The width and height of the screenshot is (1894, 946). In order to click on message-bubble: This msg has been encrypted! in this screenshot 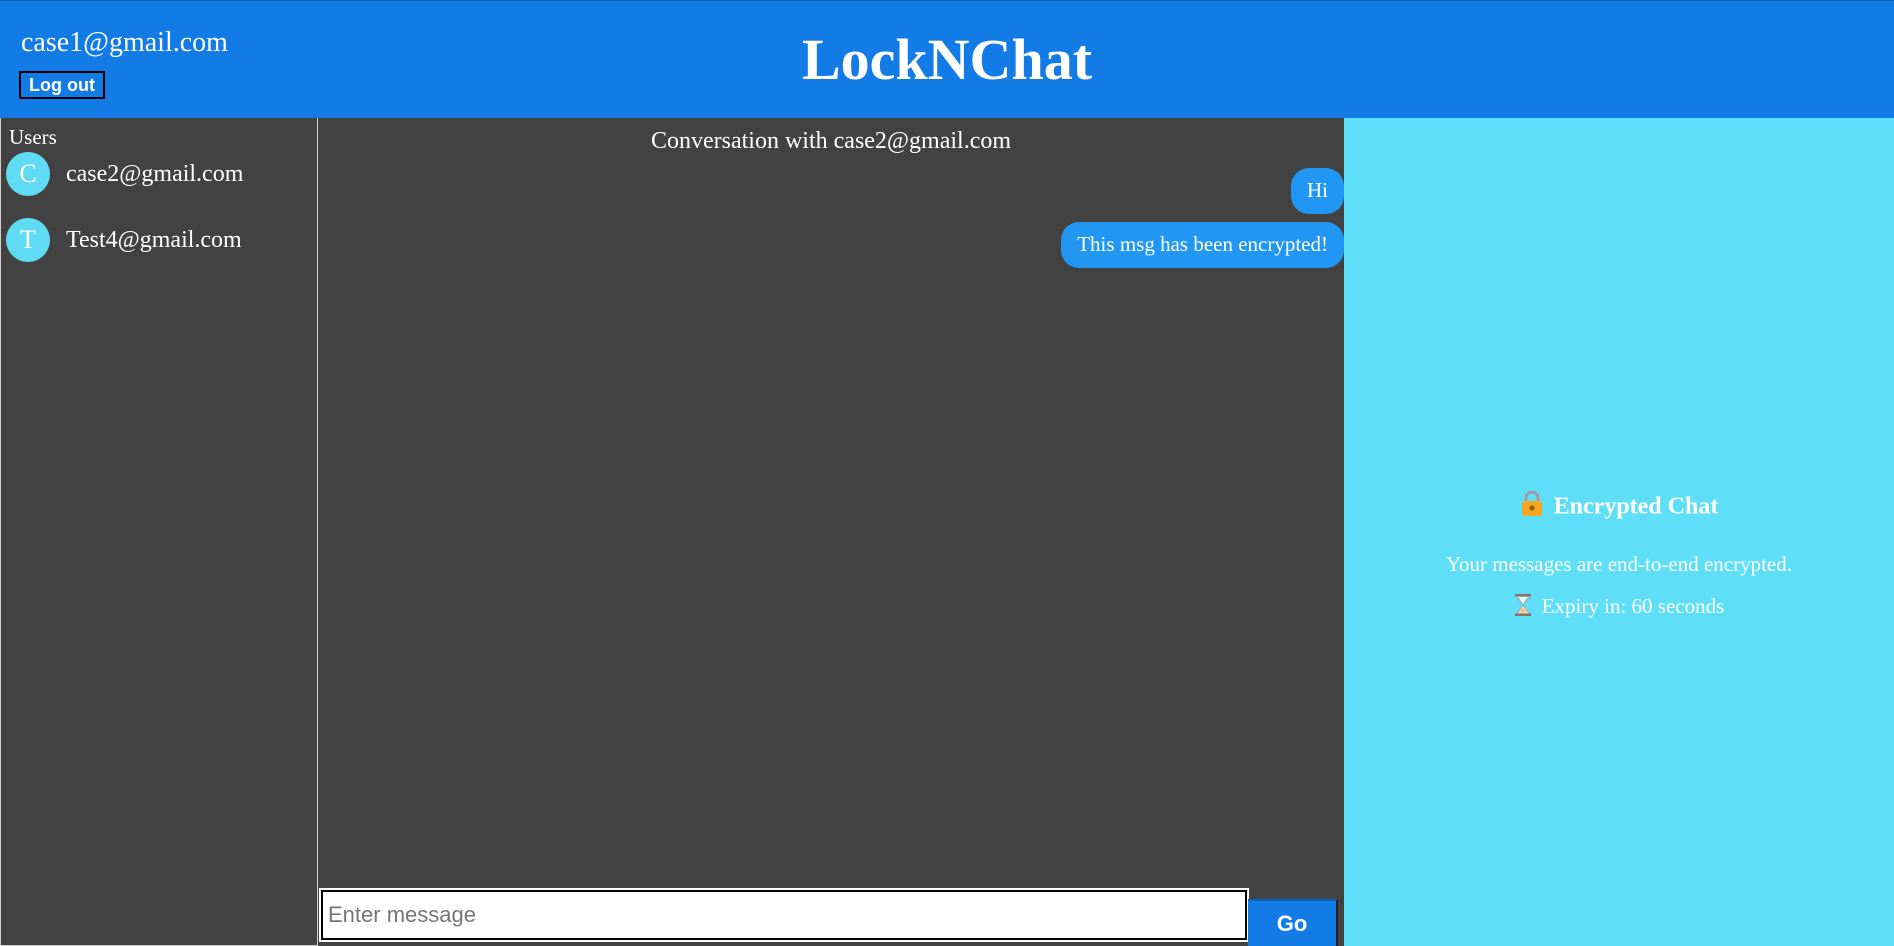, I will do `click(1202, 245)`.